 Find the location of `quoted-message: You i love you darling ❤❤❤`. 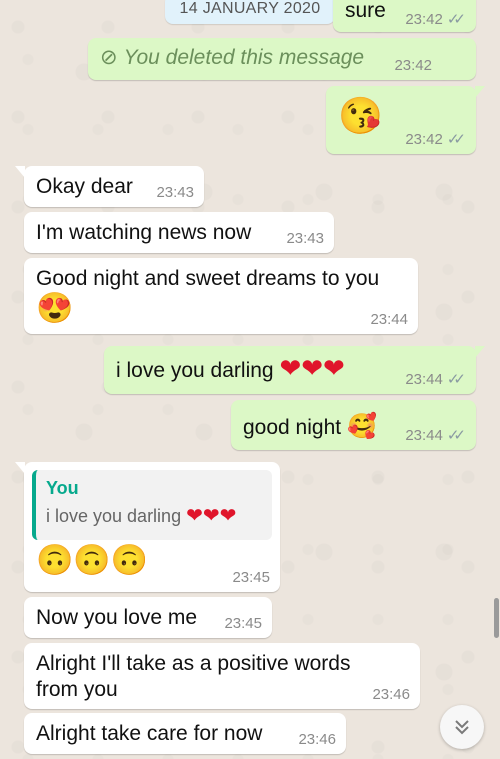

quoted-message: You i love you darling ❤❤❤ is located at coordinates (152, 505).